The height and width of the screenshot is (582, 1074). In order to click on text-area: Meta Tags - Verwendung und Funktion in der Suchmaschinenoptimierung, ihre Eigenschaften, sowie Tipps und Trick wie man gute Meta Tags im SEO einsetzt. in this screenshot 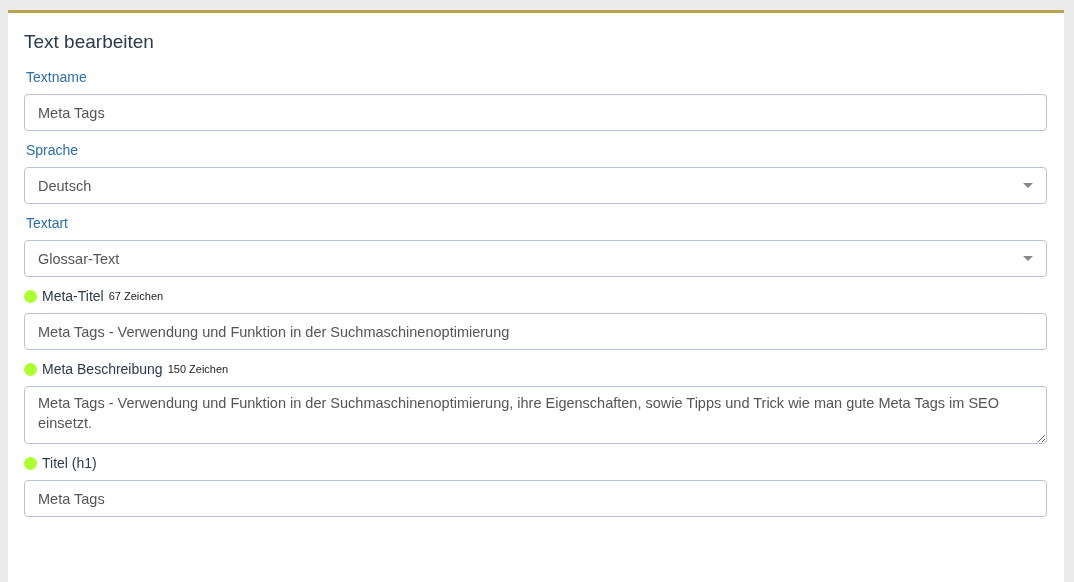, I will do `click(535, 415)`.